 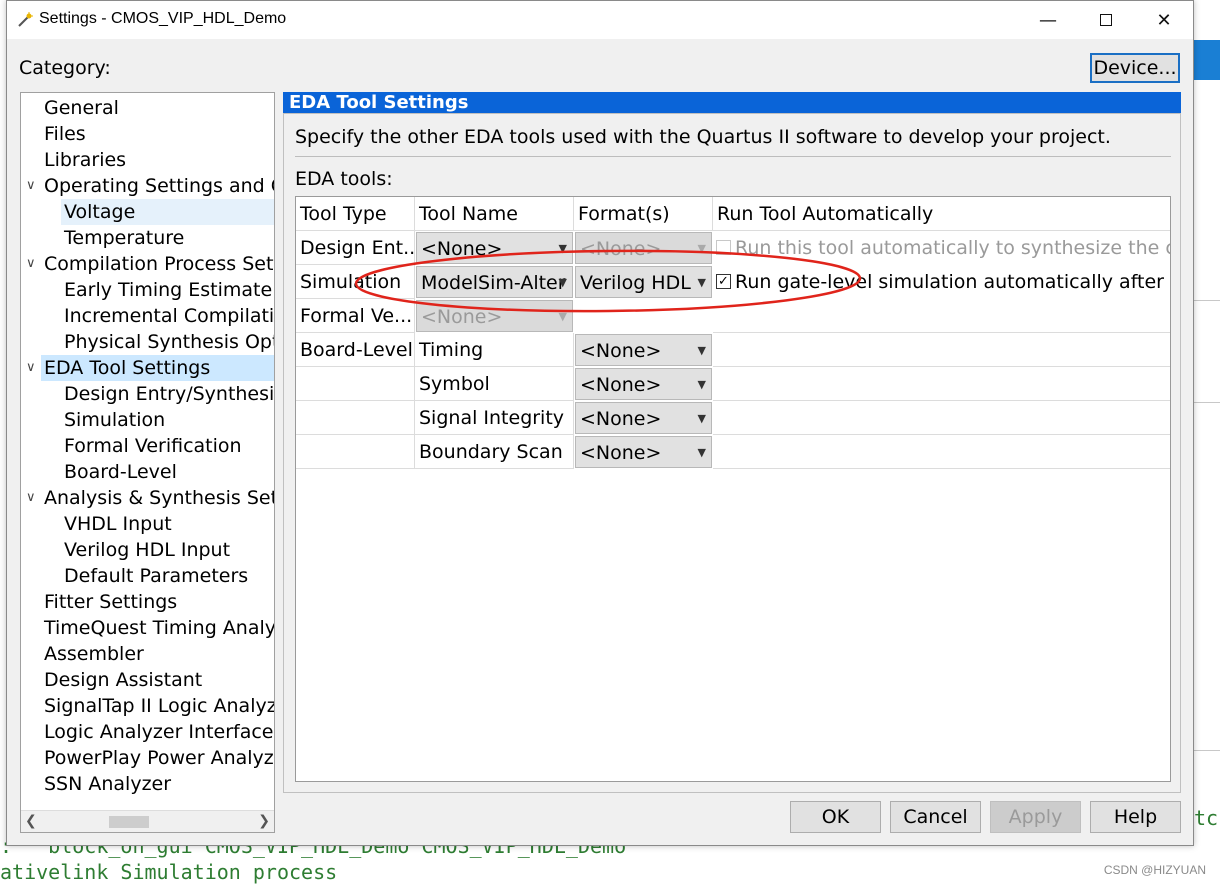 What do you see at coordinates (941, 214) in the screenshot?
I see `column-header-run-tool: Run Tool Automatically` at bounding box center [941, 214].